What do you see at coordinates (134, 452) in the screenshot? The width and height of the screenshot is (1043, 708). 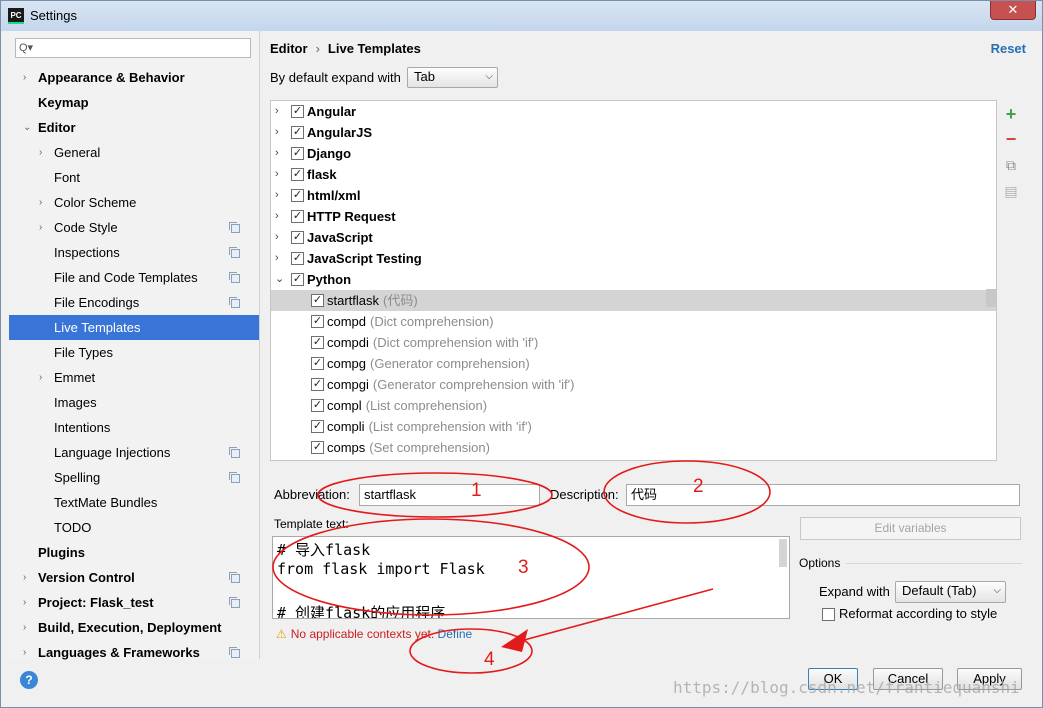 I see `sidebar-item-language-injections: Language Injections` at bounding box center [134, 452].